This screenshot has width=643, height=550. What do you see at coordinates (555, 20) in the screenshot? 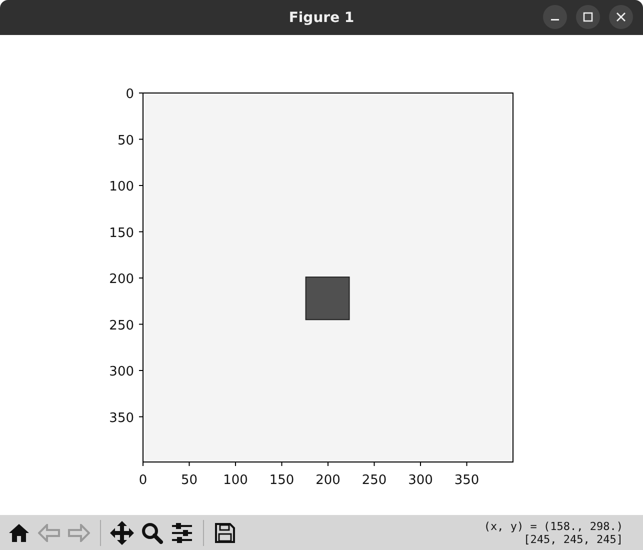
I see `minimize-icon` at bounding box center [555, 20].